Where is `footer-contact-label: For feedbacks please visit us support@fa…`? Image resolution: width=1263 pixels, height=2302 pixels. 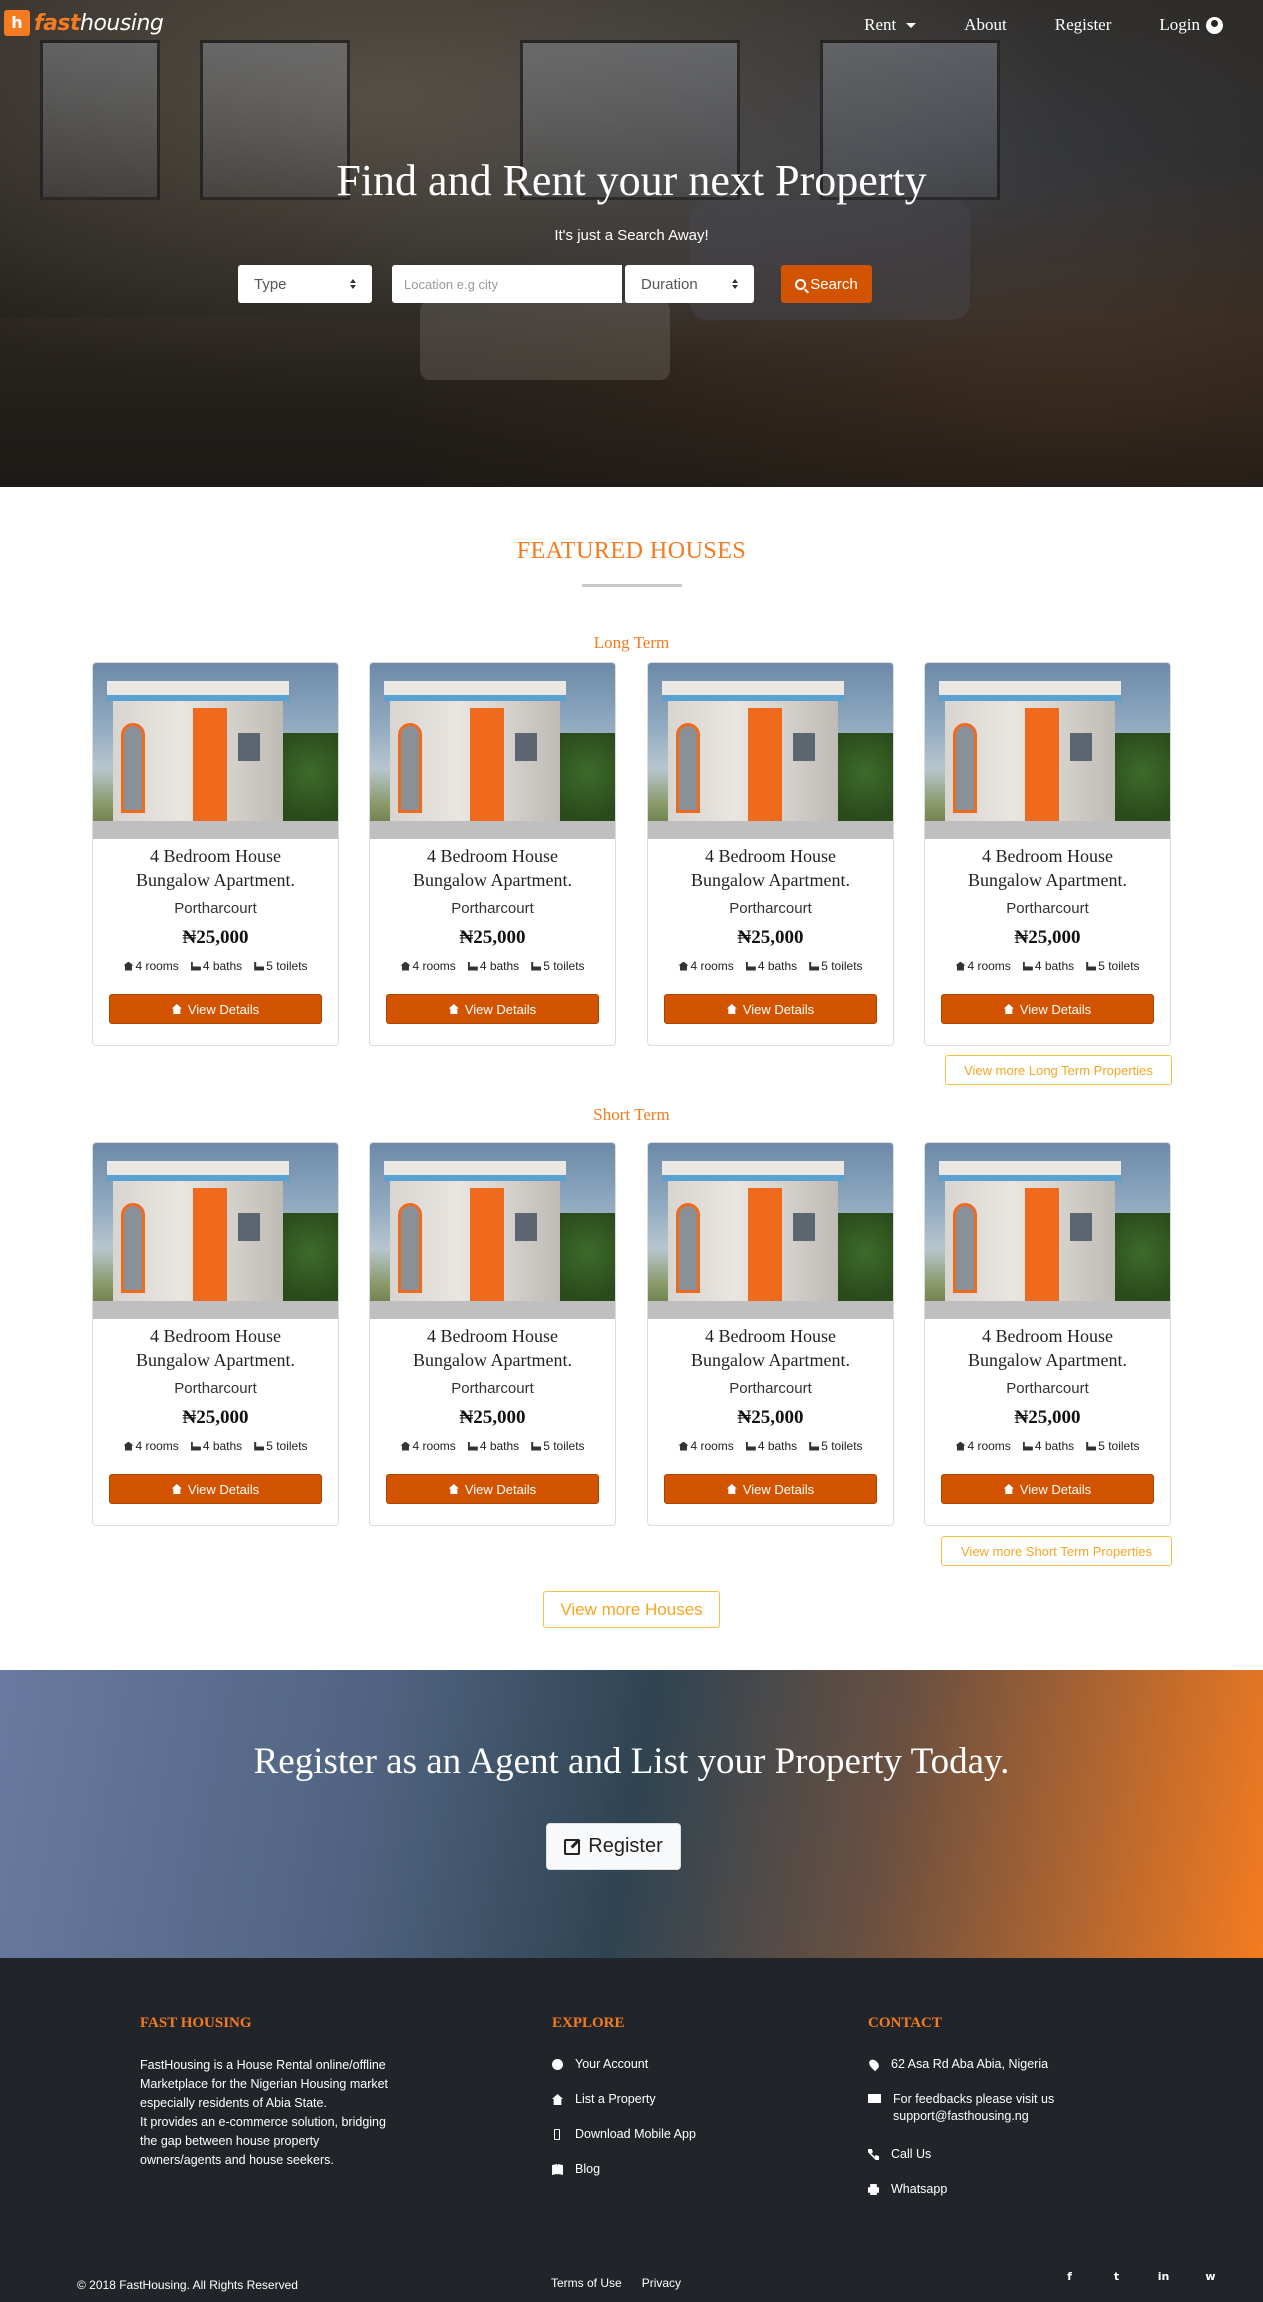
footer-contact-label: For feedbacks please visit us support@fa… is located at coordinates (974, 2107).